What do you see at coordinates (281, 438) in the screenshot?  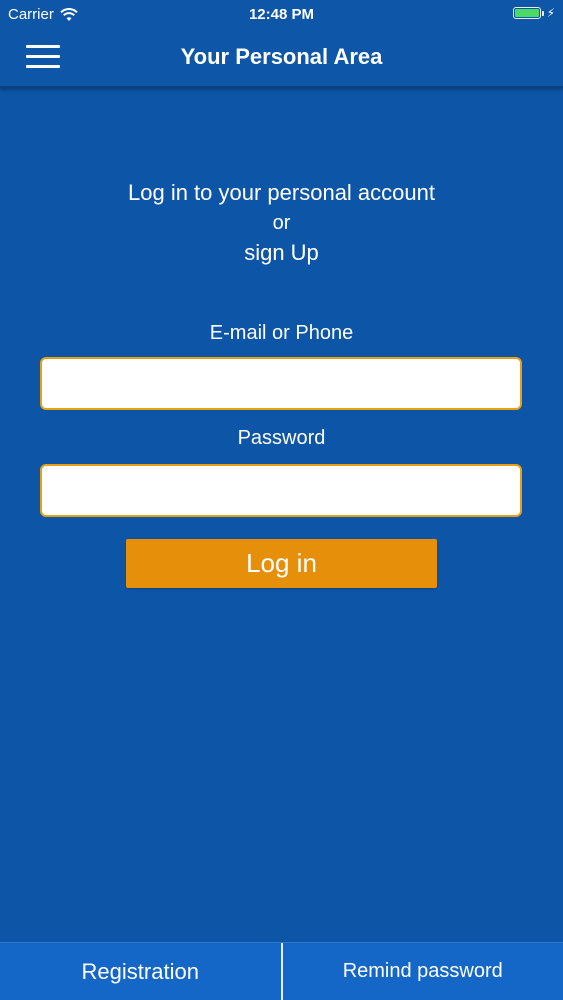 I see `password-label: Password` at bounding box center [281, 438].